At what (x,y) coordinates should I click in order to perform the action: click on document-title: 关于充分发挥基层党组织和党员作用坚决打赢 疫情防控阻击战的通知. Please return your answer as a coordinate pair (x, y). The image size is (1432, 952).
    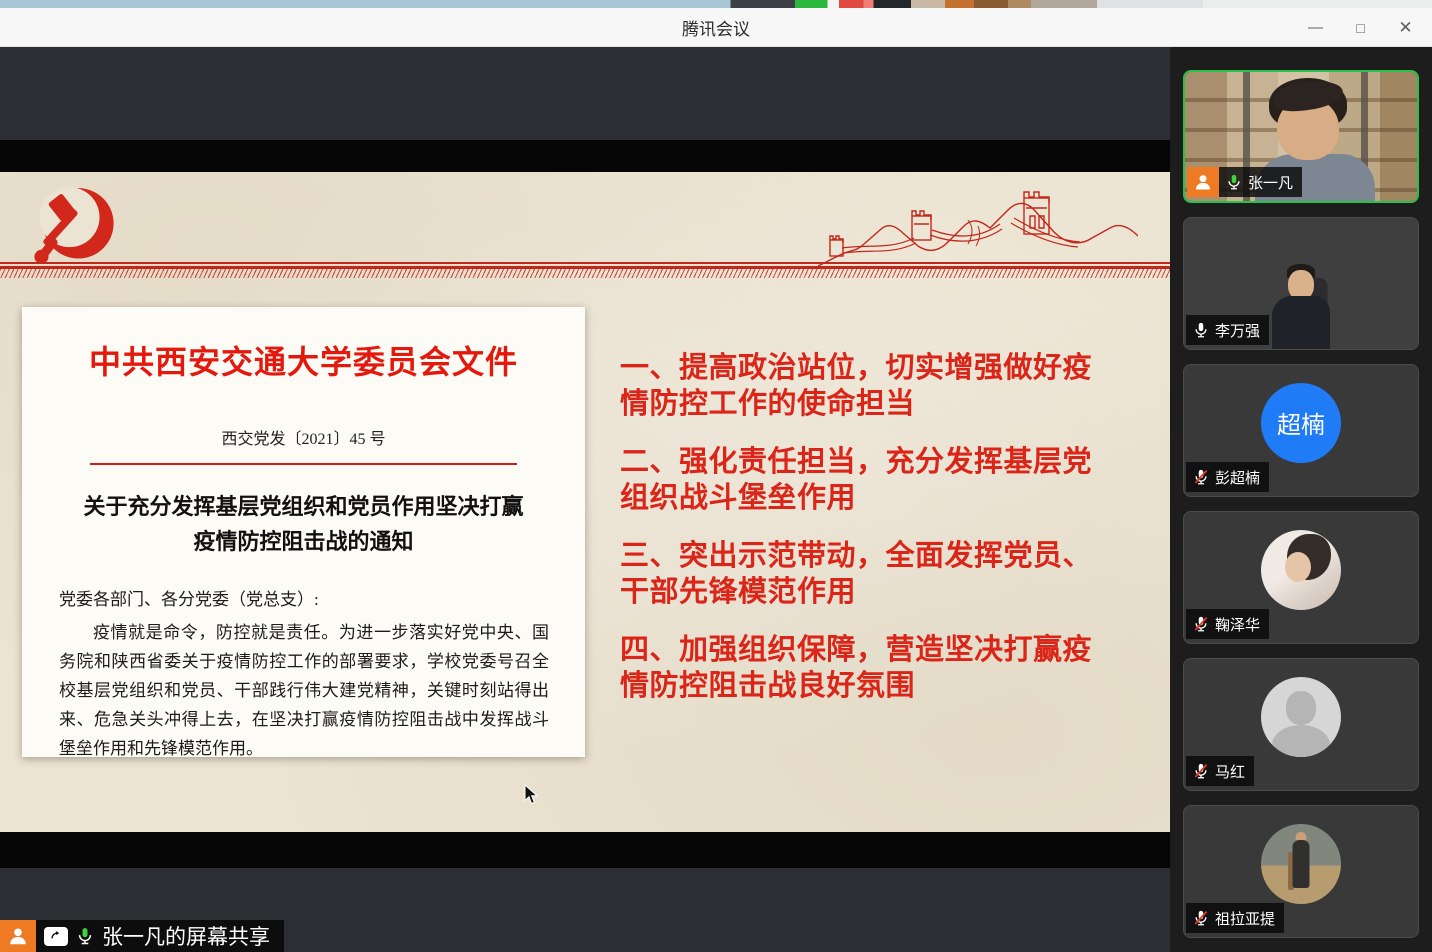
    Looking at the image, I should click on (303, 524).